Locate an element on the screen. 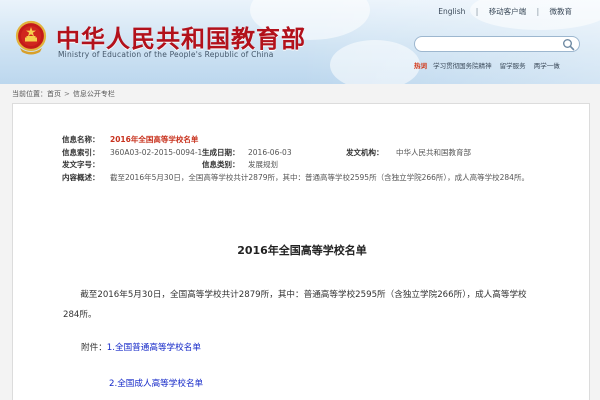 Image resolution: width=600 pixels, height=400 pixels. hot-words: 热词 学习贯彻国务院精神 留学服务 两学一做 is located at coordinates (490, 65).